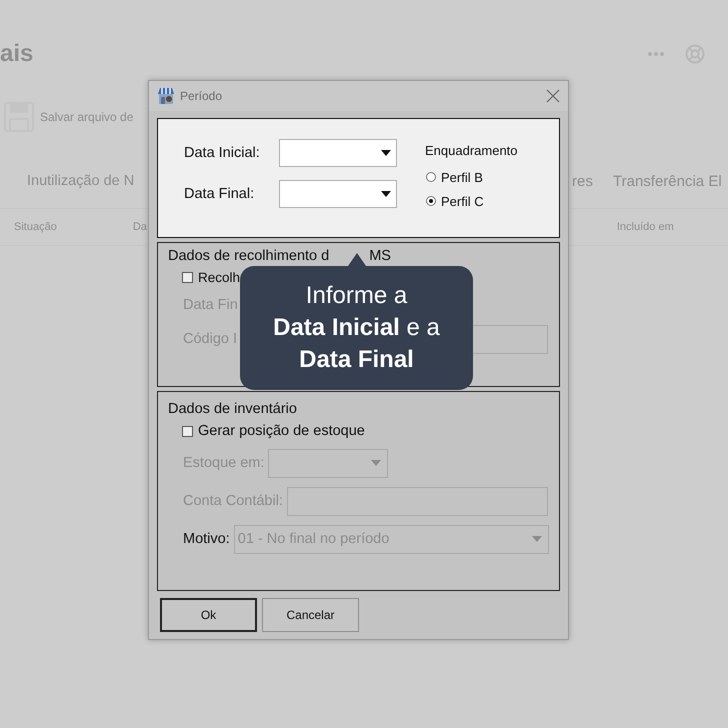 The height and width of the screenshot is (728, 728). What do you see at coordinates (206, 539) in the screenshot?
I see `field-label: Motivo:` at bounding box center [206, 539].